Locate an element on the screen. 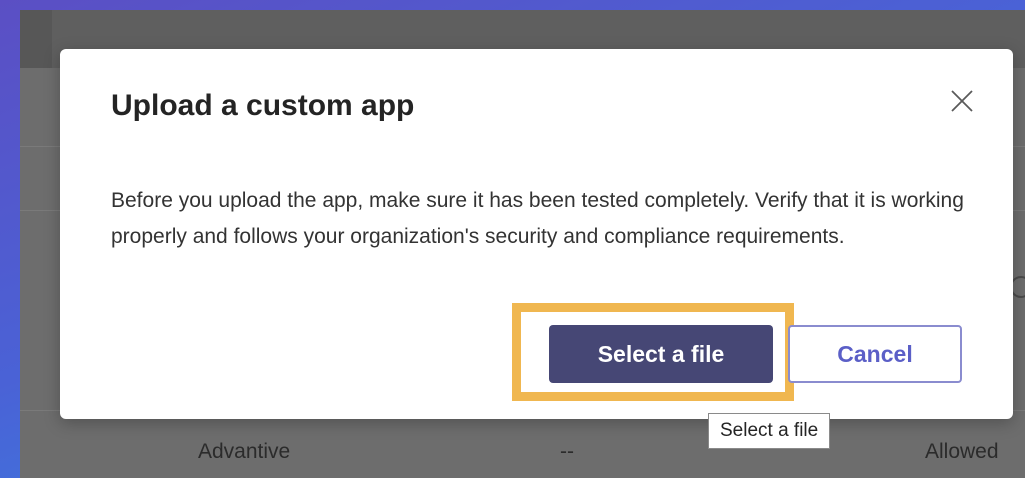 This screenshot has width=1025, height=478. close-button is located at coordinates (962, 101).